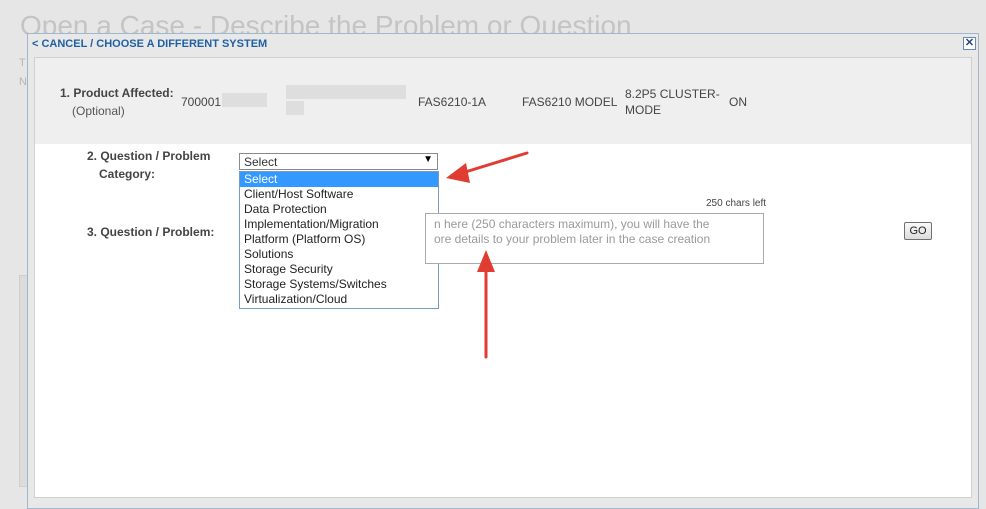 This screenshot has width=986, height=509. What do you see at coordinates (261, 162) in the screenshot?
I see `category-select-value: Select` at bounding box center [261, 162].